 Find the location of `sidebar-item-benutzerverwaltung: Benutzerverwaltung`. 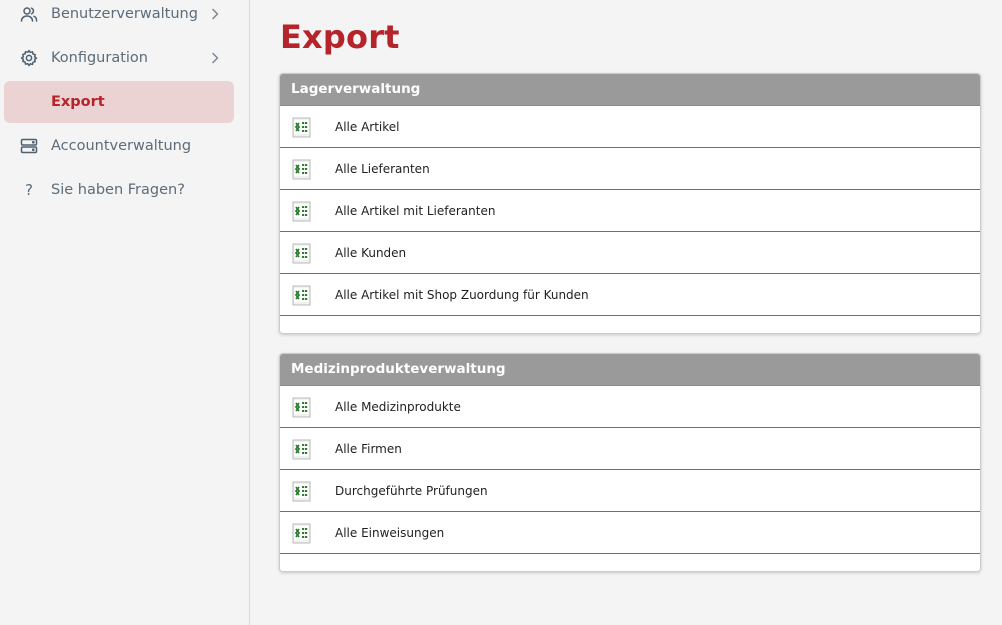

sidebar-item-benutzerverwaltung: Benutzerverwaltung is located at coordinates (119, 17).